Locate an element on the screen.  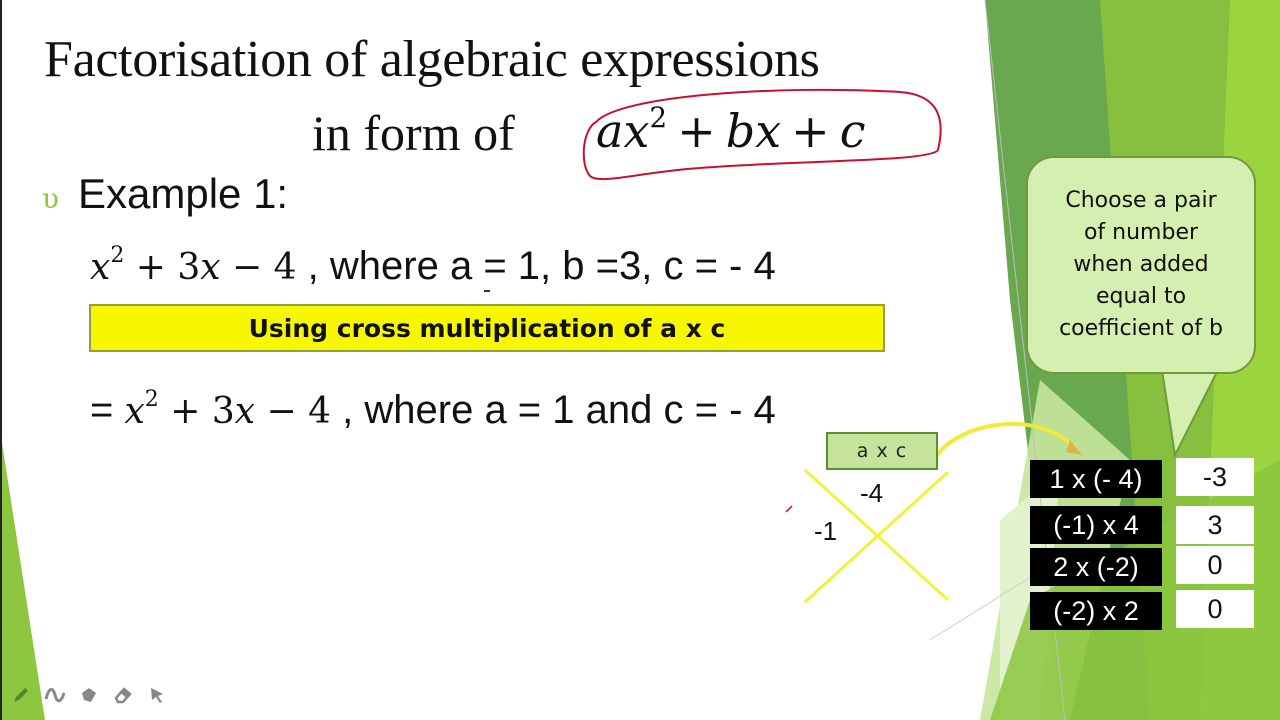
formula-plus: + is located at coordinates (696, 131).